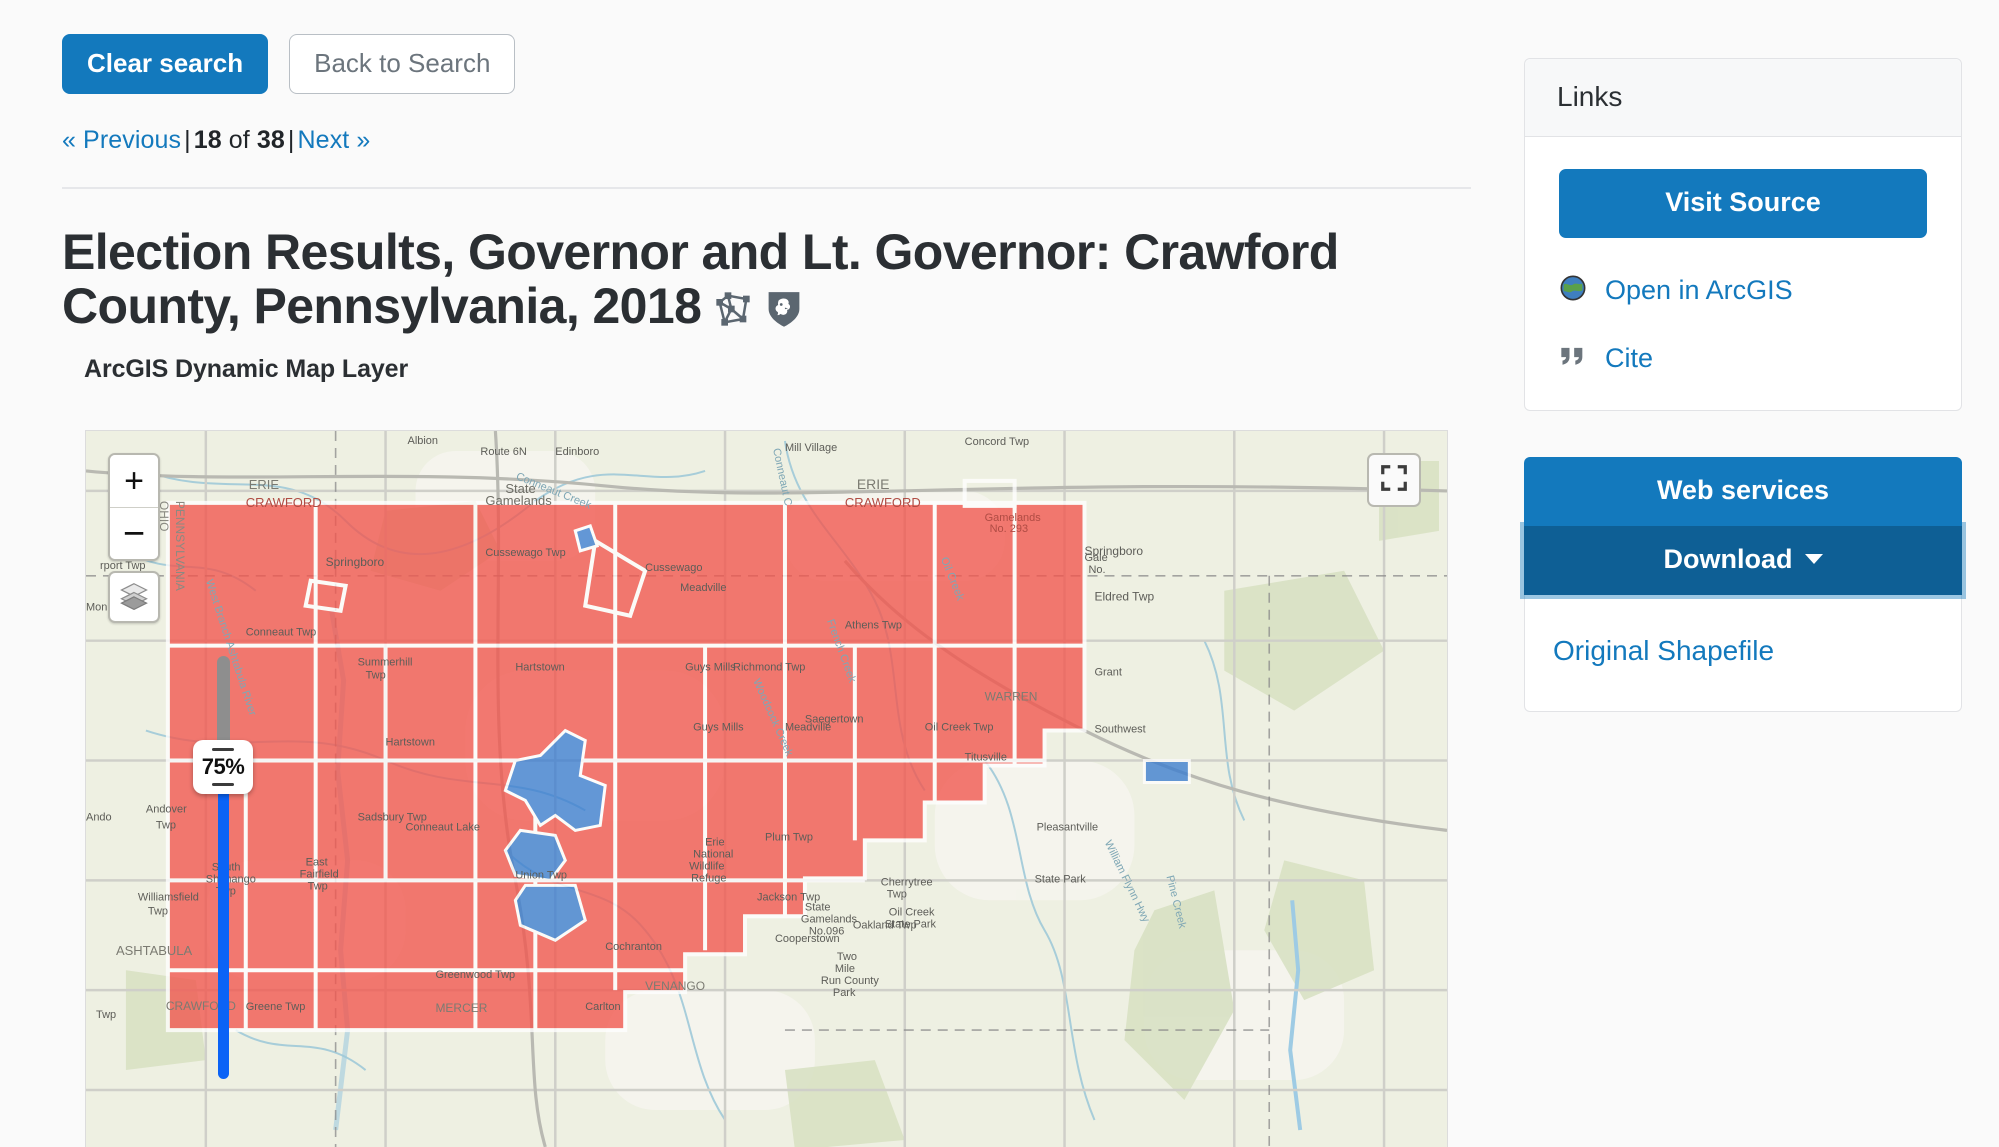 The image size is (1999, 1147). What do you see at coordinates (818, 907) in the screenshot?
I see `svg-text: State` at bounding box center [818, 907].